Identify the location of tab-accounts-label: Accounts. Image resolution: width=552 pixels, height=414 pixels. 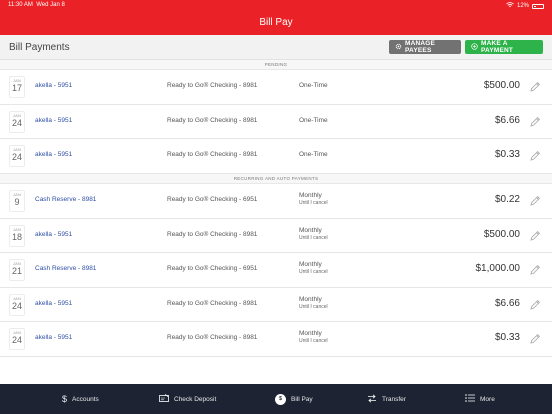
(85, 399).